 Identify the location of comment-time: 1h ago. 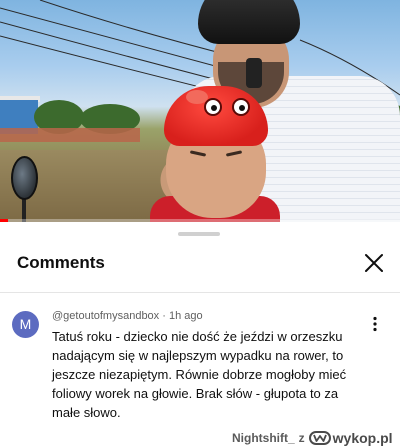
(185, 316).